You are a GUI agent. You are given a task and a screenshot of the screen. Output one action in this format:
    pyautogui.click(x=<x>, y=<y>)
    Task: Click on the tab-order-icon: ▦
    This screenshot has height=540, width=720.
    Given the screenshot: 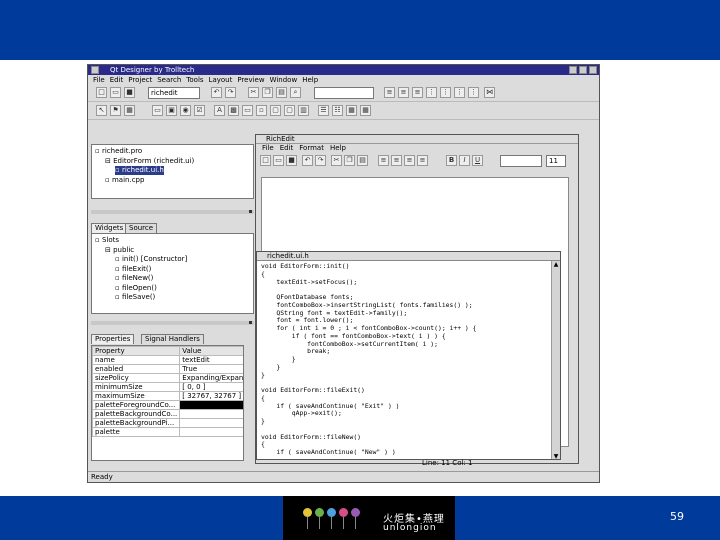 What is the action you would take?
    pyautogui.click(x=129, y=110)
    